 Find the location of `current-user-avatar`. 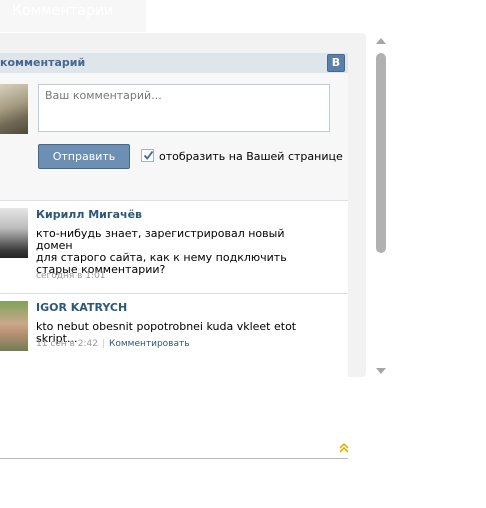

current-user-avatar is located at coordinates (14, 109).